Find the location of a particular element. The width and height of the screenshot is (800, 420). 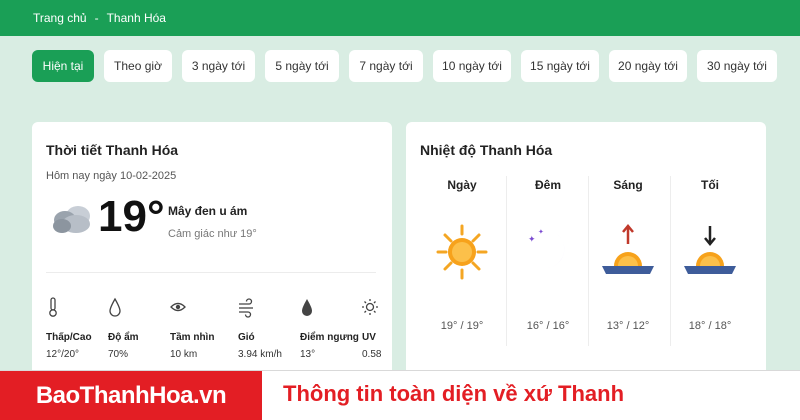

period-evening: Tối 18° / 18° is located at coordinates (710, 255).